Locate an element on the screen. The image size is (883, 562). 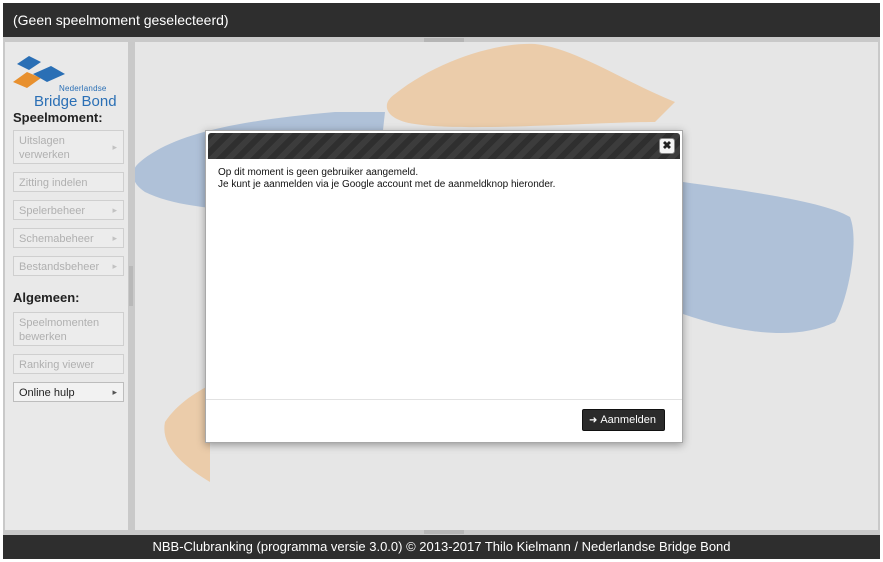
nav-label: Bestandsbeheer is located at coordinates (59, 267).